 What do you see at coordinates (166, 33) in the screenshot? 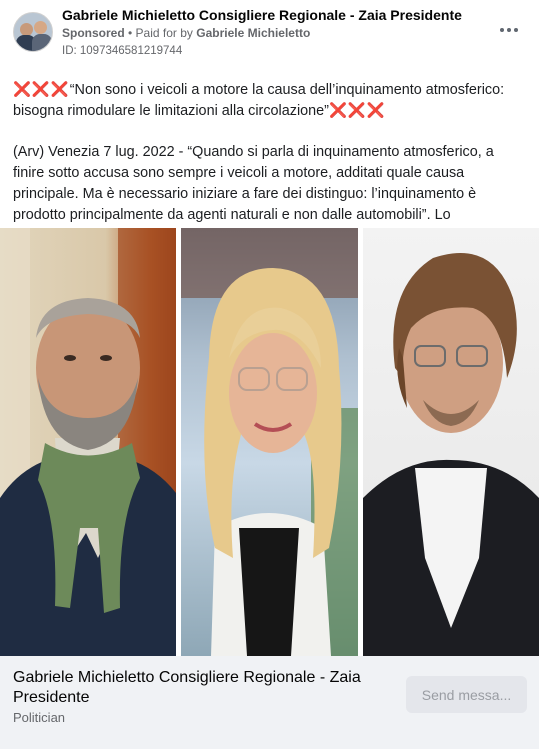
I see `paid-for-prefix: Paid for by` at bounding box center [166, 33].